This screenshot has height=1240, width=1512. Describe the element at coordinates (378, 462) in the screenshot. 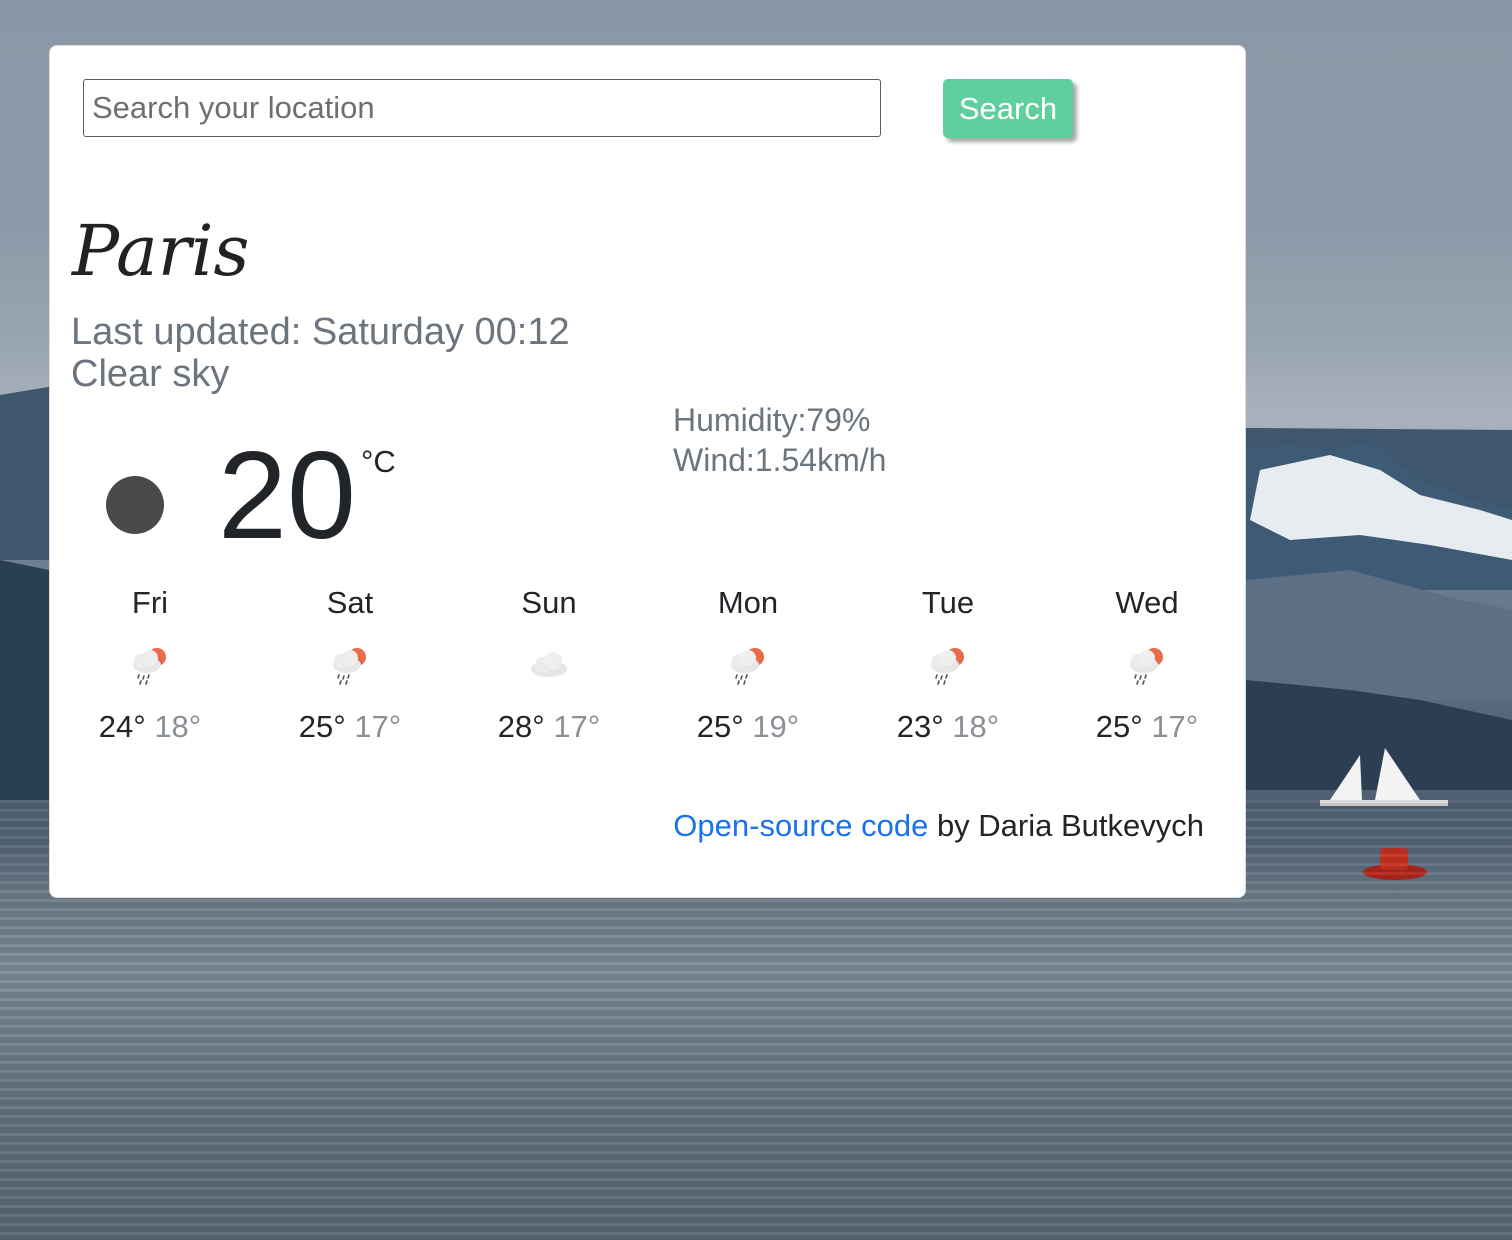

I see `temperature-unit: °C` at that location.